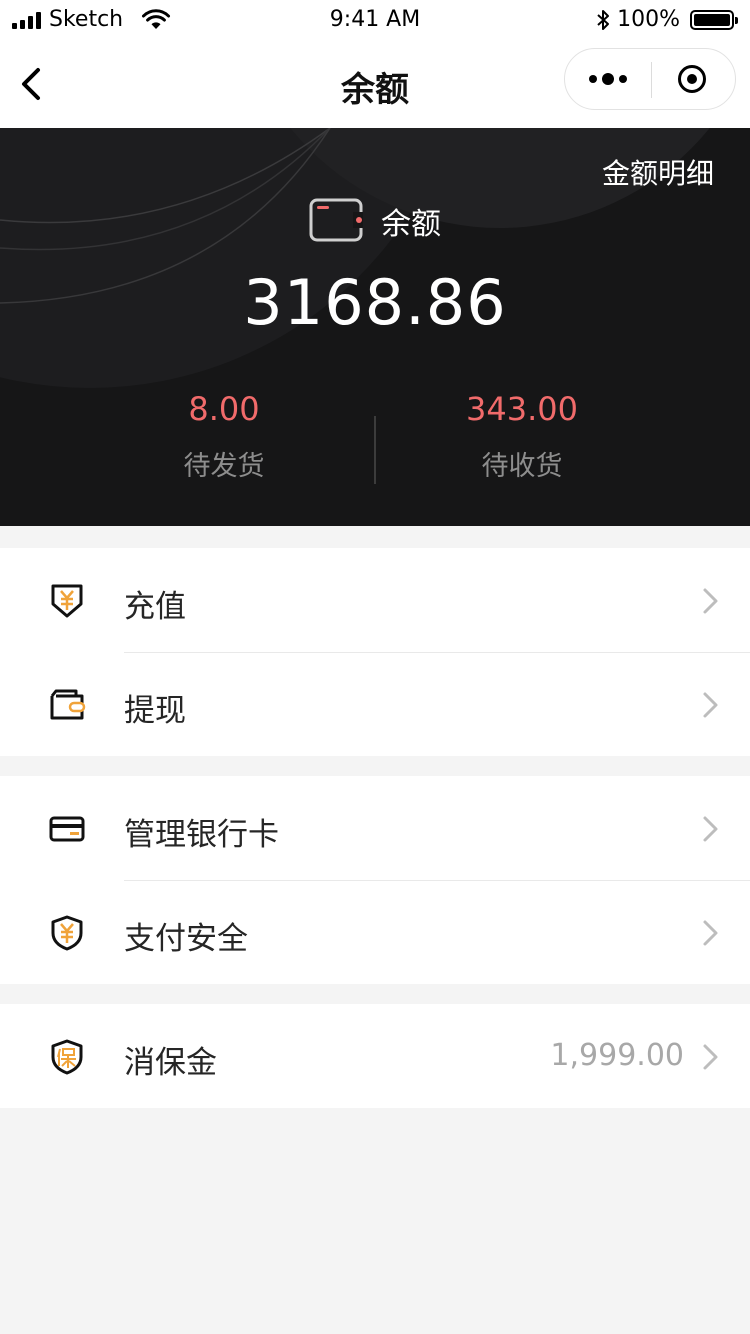  Describe the element at coordinates (26, 20) in the screenshot. I see `signal-icon` at that location.